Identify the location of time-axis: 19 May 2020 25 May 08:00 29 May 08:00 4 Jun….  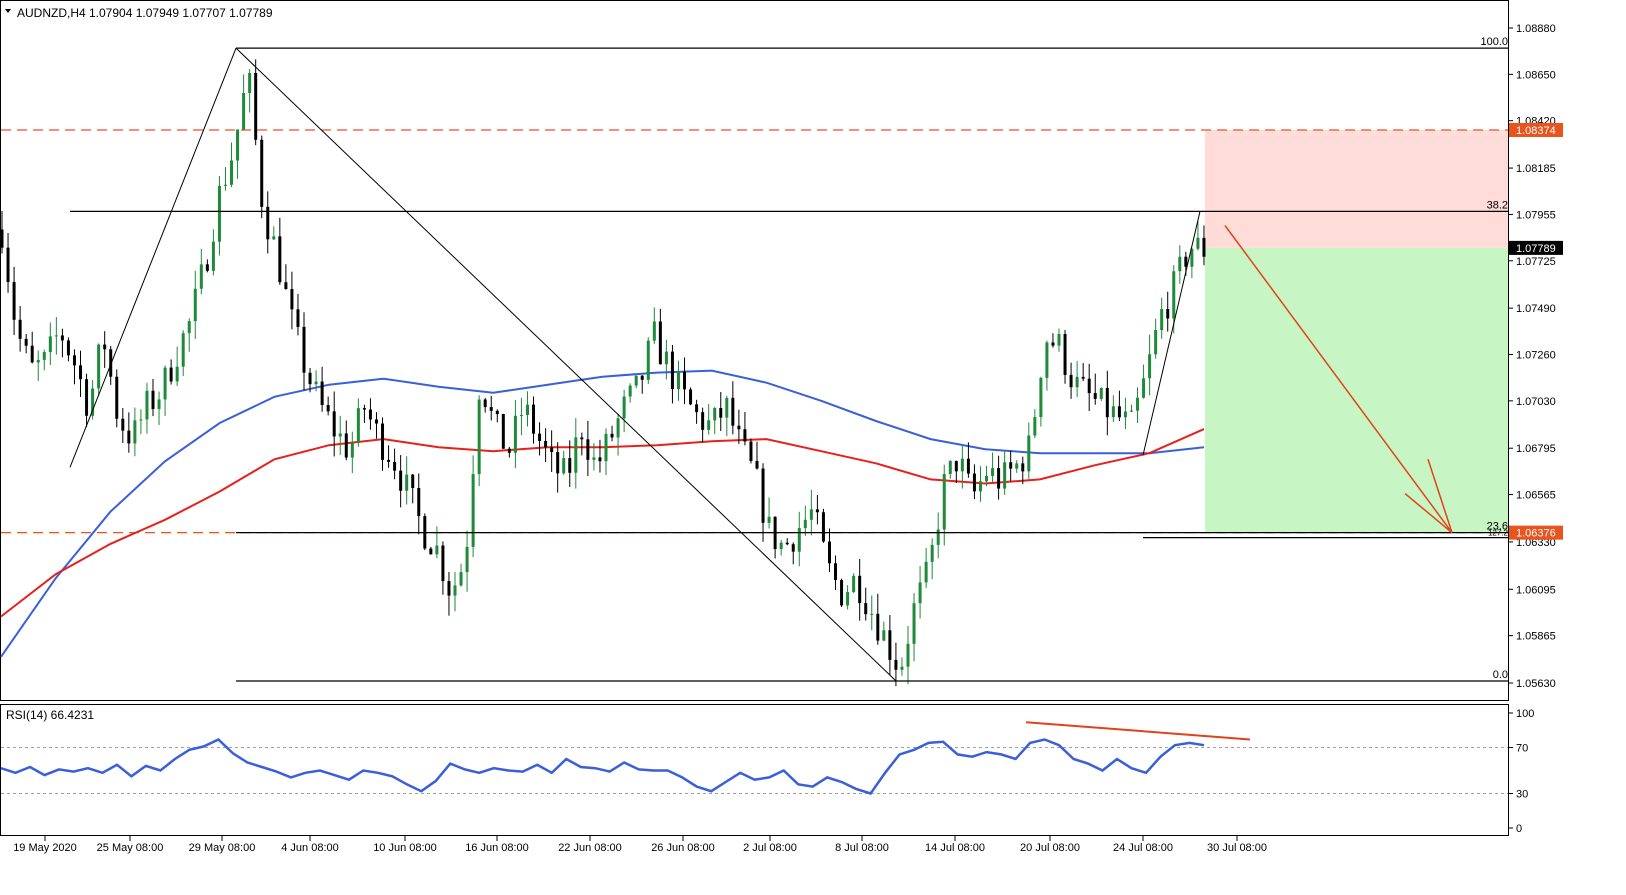
(640, 845).